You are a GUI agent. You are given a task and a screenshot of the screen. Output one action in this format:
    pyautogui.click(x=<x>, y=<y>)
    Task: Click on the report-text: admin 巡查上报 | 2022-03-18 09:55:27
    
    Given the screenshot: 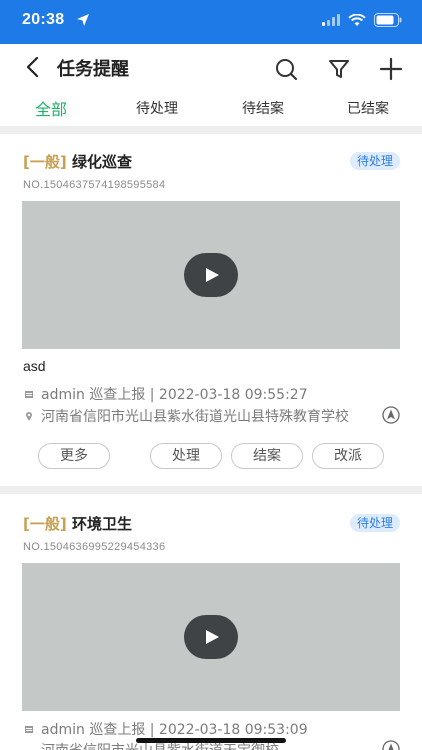 What is the action you would take?
    pyautogui.click(x=174, y=395)
    